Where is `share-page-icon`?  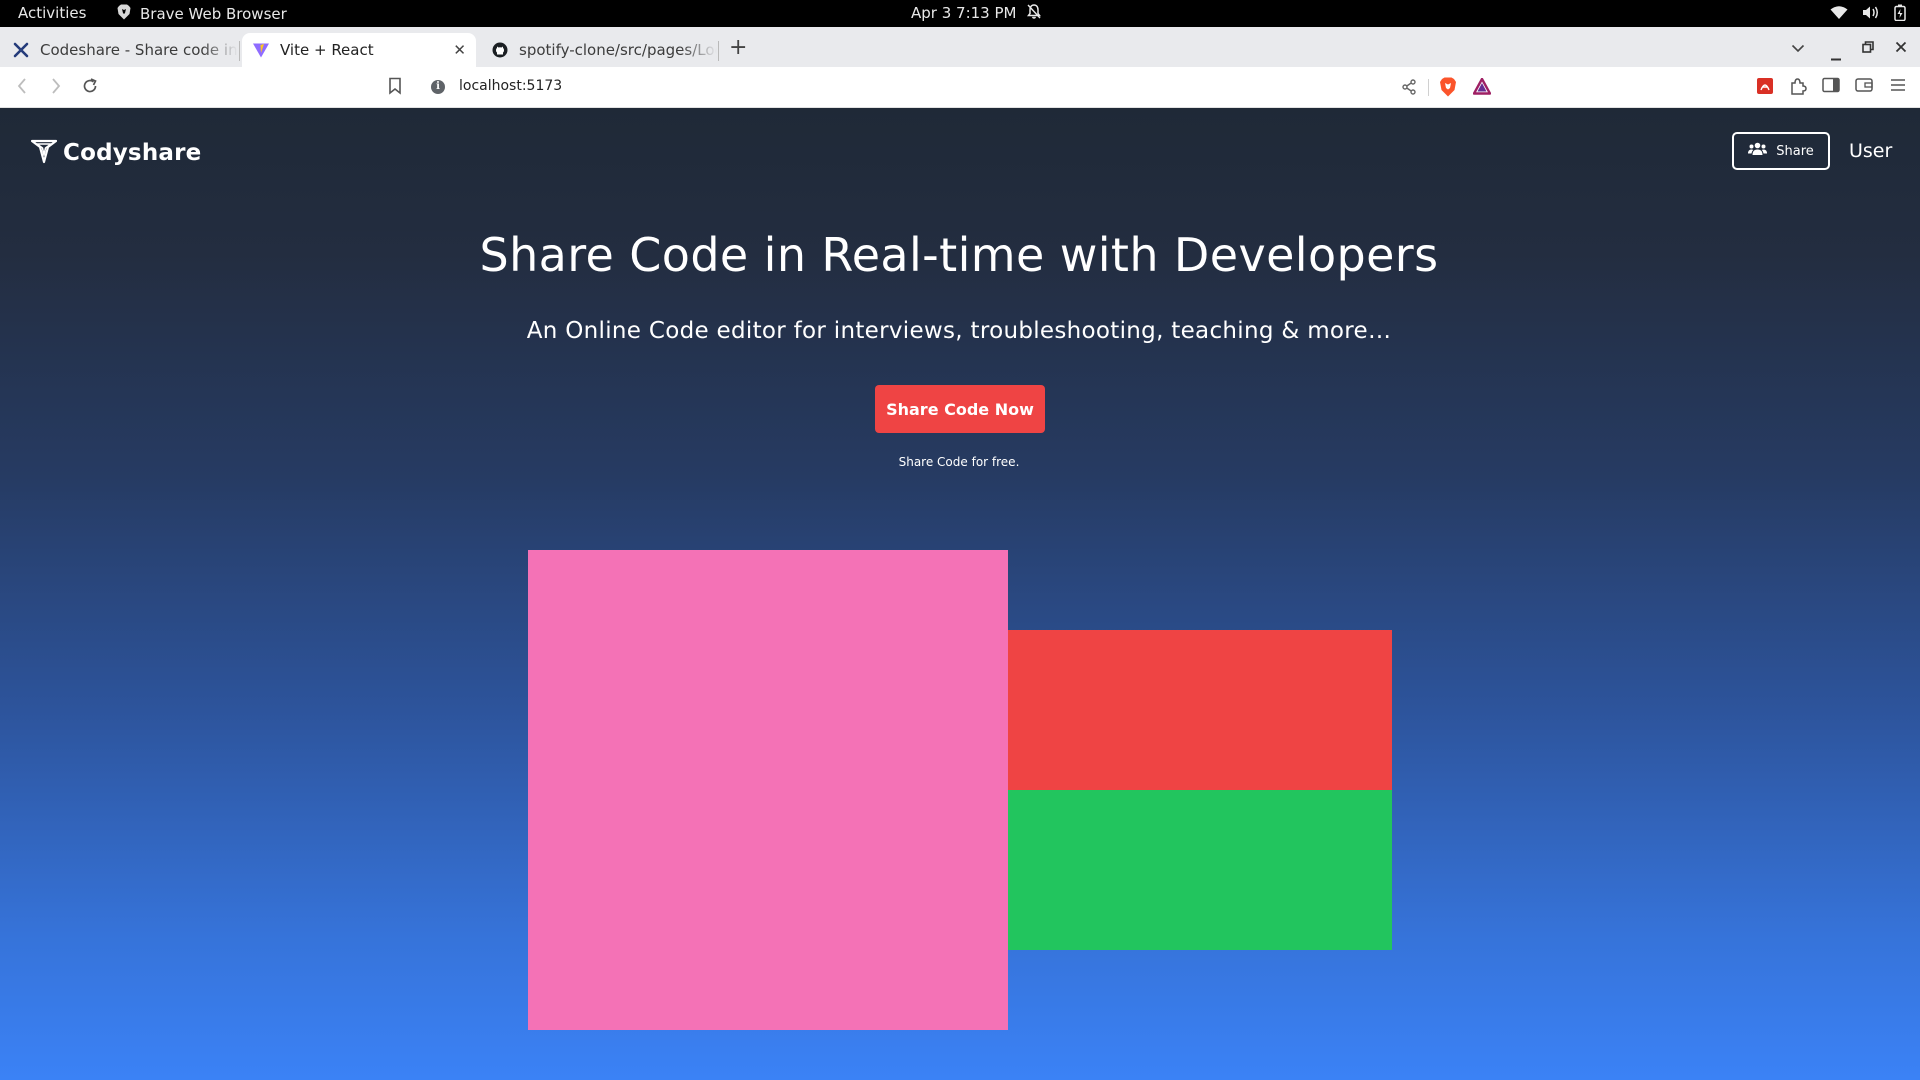
share-page-icon is located at coordinates (1409, 89).